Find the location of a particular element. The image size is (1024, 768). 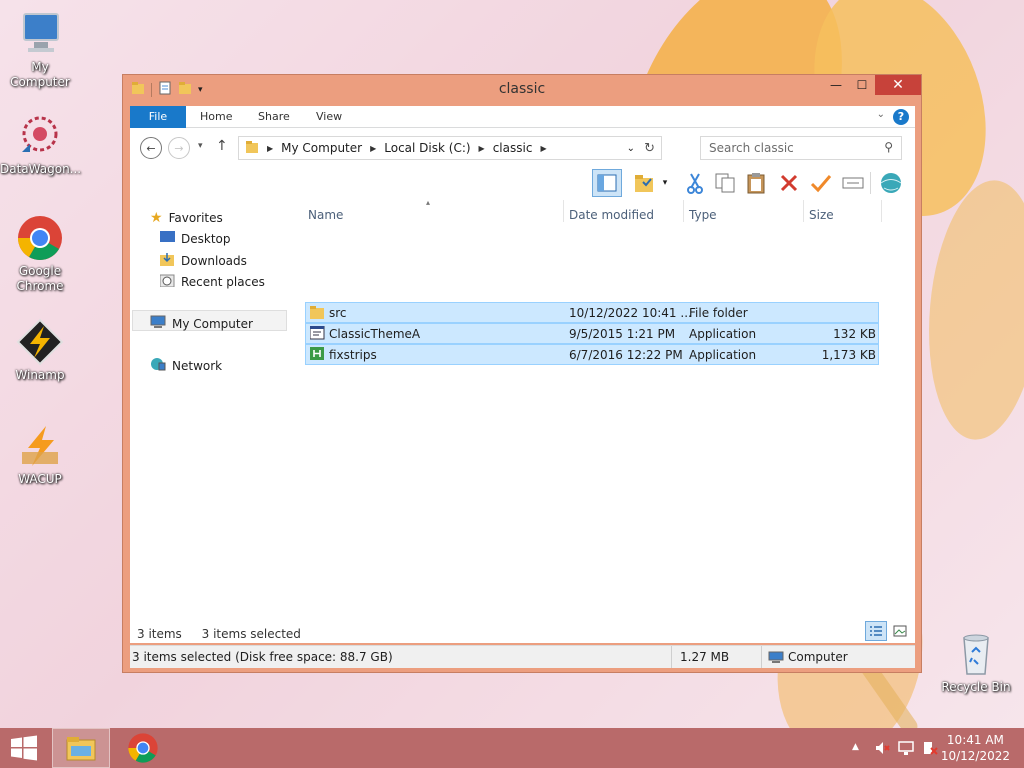

taskbar-file-explorer is located at coordinates (81, 748).